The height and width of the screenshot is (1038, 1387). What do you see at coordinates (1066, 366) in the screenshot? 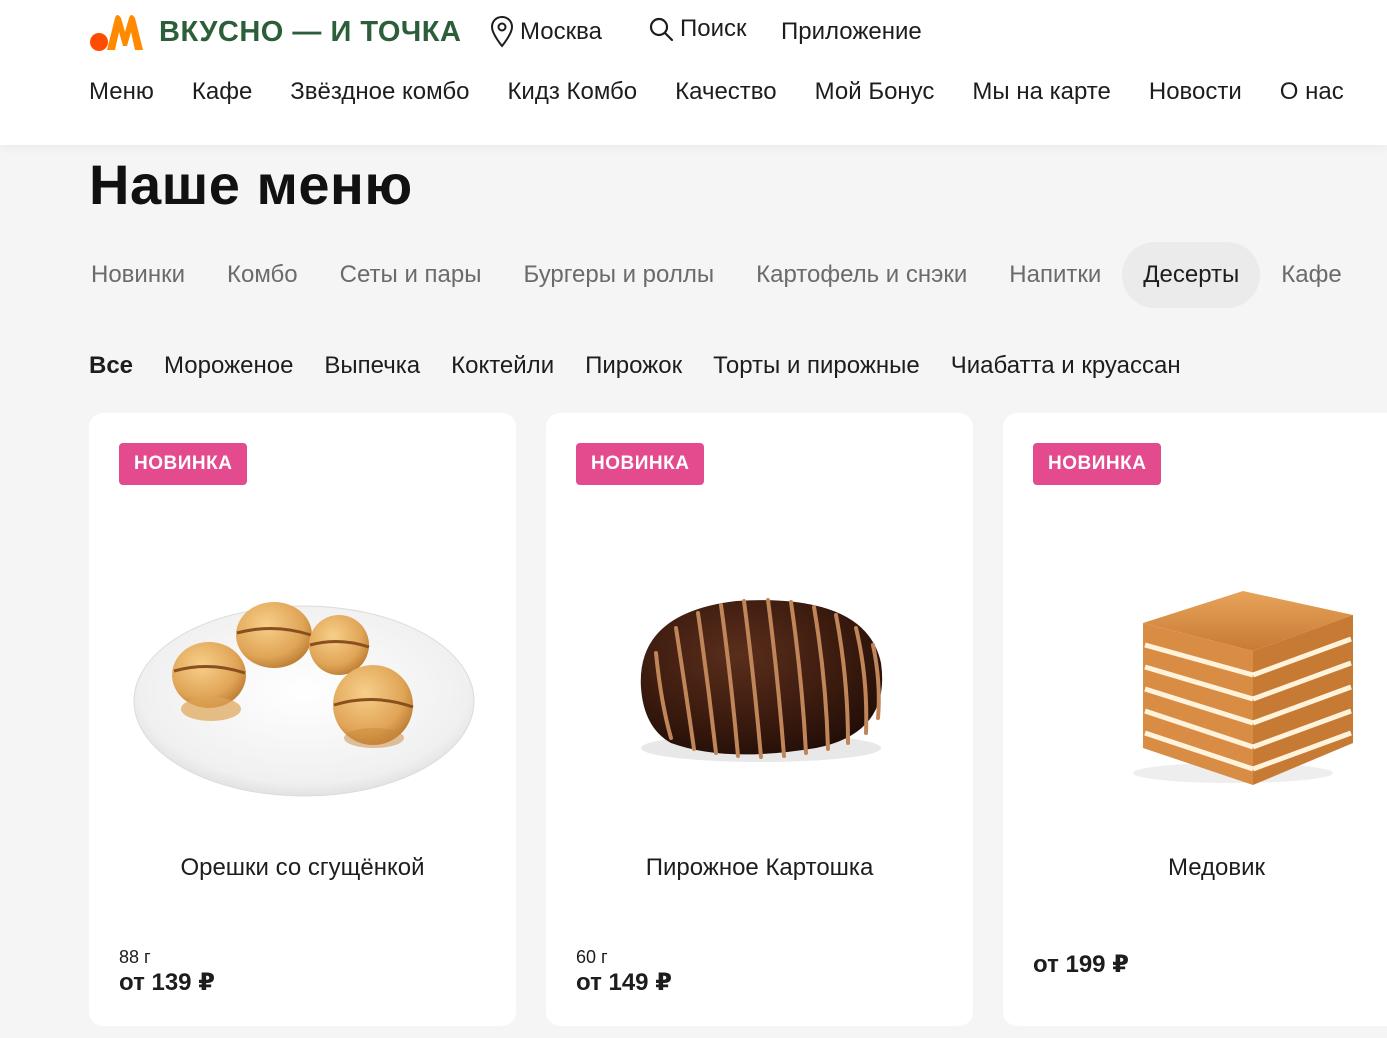
I see `subcategory-ciabatta: Чиабатта и круассан` at bounding box center [1066, 366].